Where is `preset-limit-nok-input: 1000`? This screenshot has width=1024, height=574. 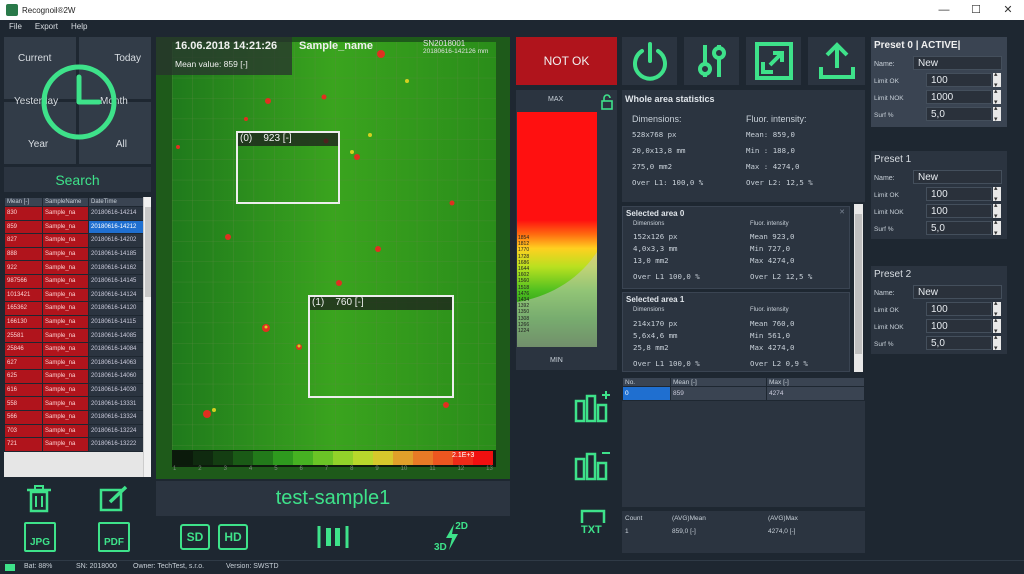 preset-limit-nok-input: 1000 is located at coordinates (959, 97).